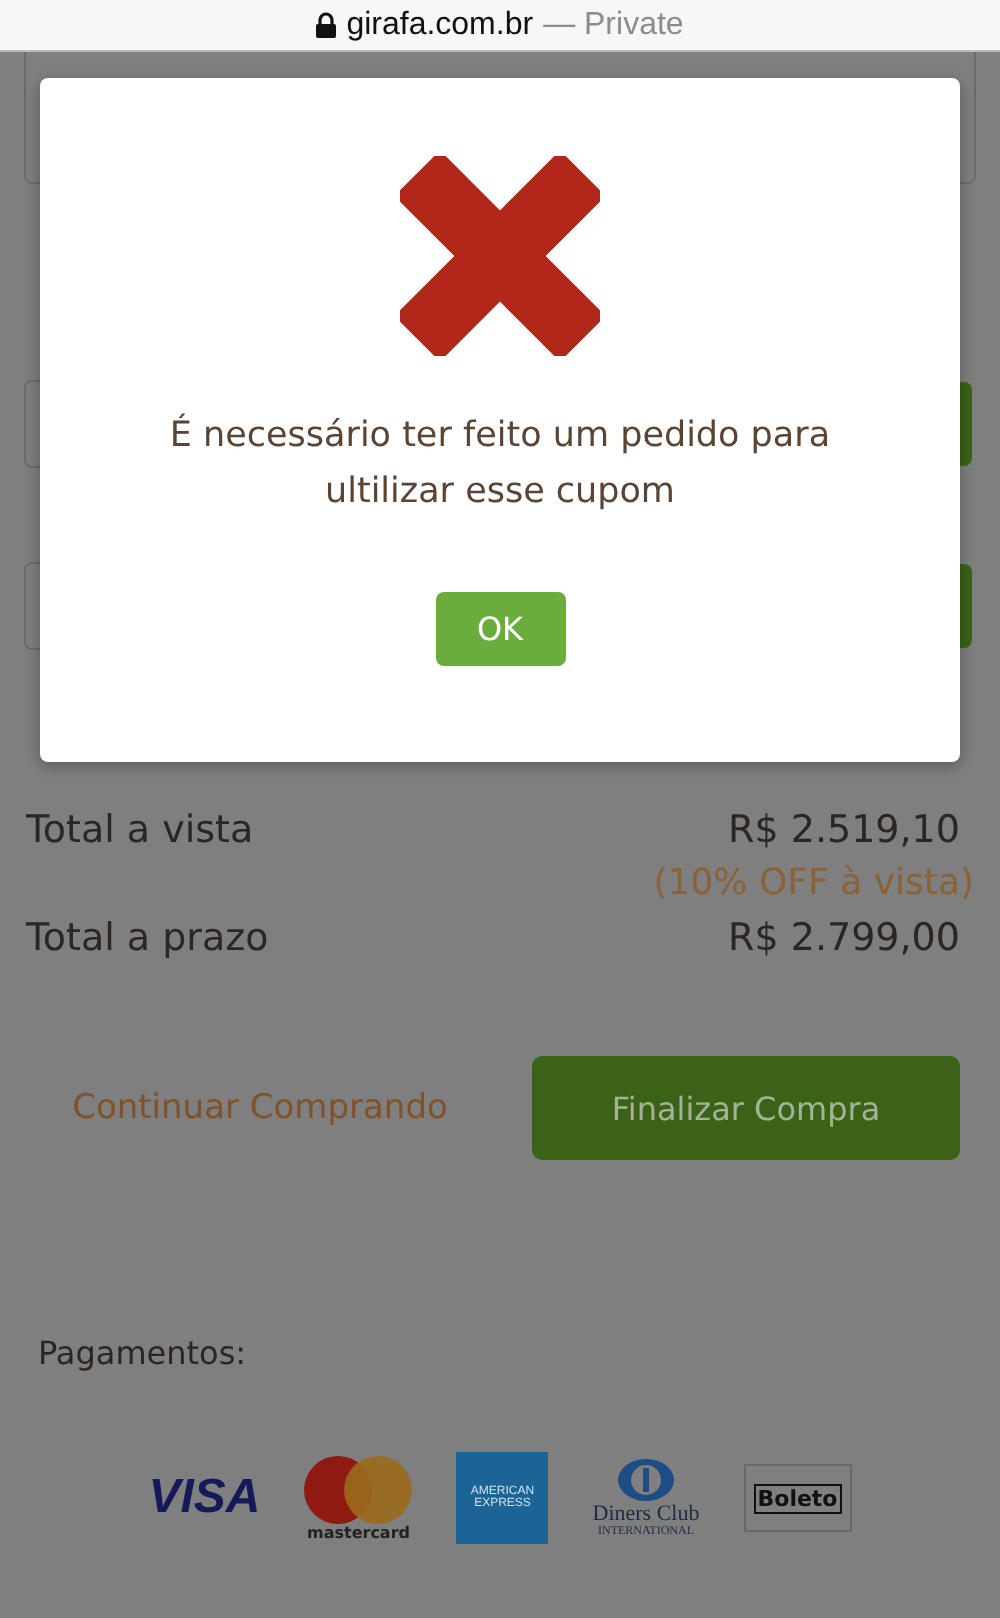 This screenshot has height=1618, width=1000. What do you see at coordinates (746, 1108) in the screenshot?
I see `checkout-button: Finalizar Compra` at bounding box center [746, 1108].